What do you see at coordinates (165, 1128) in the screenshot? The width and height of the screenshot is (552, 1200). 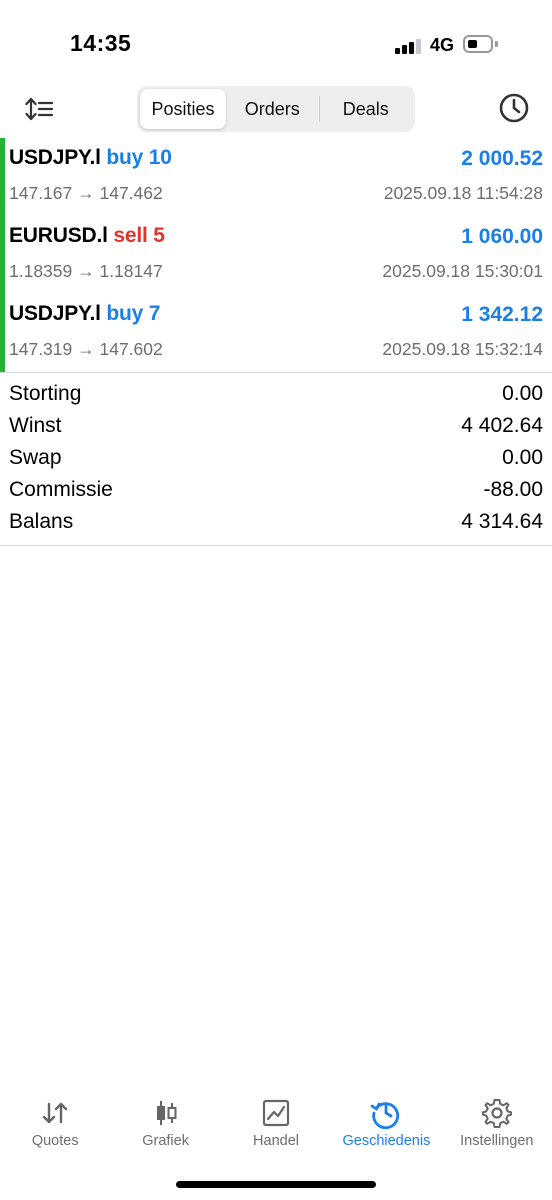 I see `tab-grafiek: Grafiek` at bounding box center [165, 1128].